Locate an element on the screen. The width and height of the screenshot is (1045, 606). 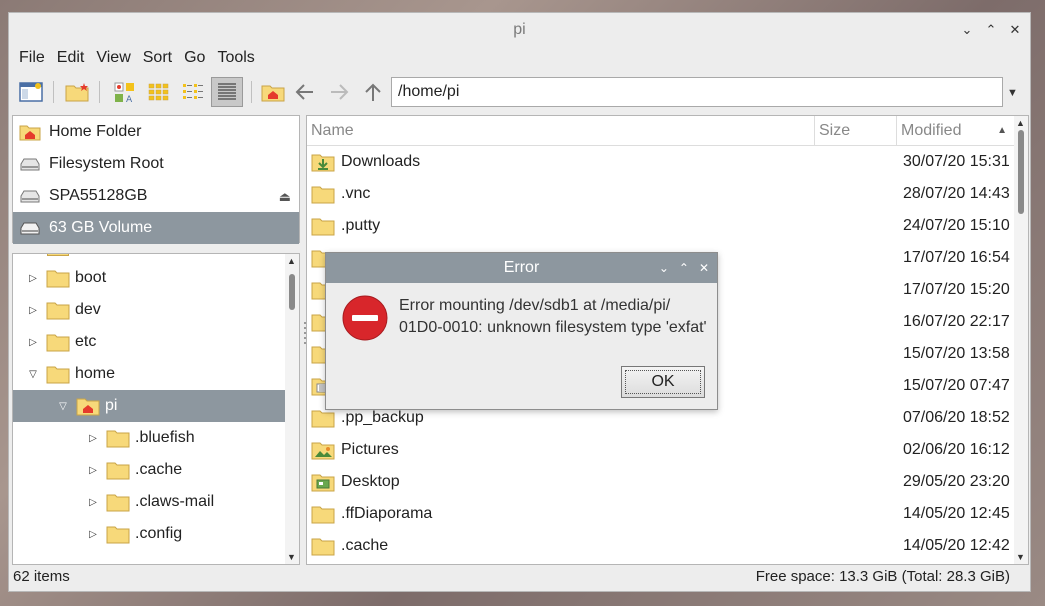
column-size-header: Size is located at coordinates (856, 131).